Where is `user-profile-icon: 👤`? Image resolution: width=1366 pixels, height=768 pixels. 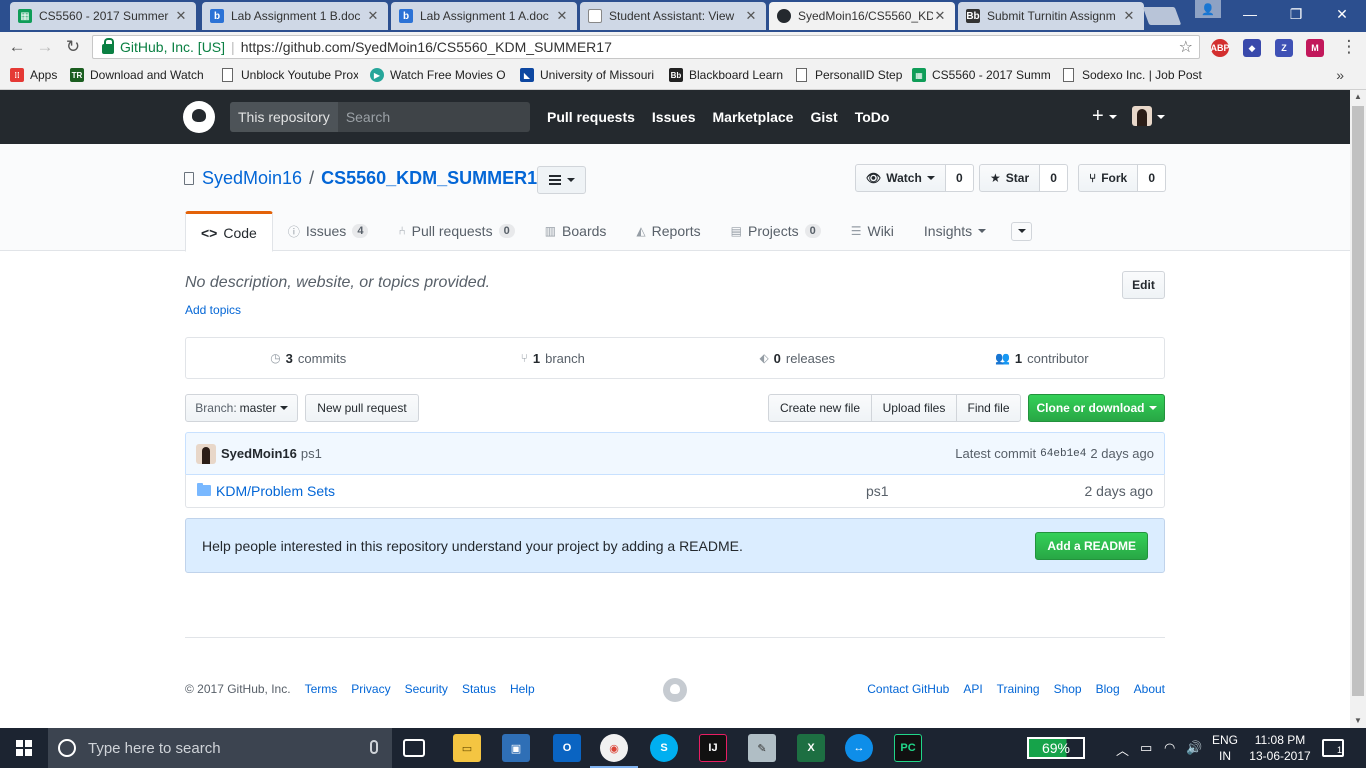 user-profile-icon: 👤 is located at coordinates (1208, 9).